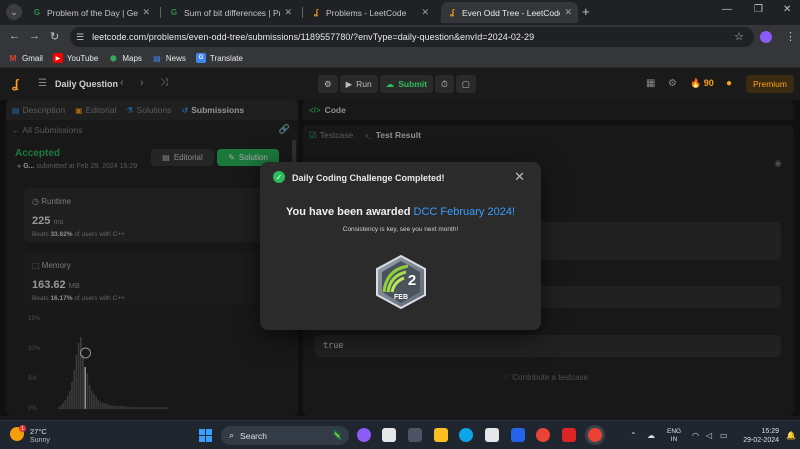 The height and width of the screenshot is (449, 800). What do you see at coordinates (466, 435) in the screenshot?
I see `edge-icon` at bounding box center [466, 435].